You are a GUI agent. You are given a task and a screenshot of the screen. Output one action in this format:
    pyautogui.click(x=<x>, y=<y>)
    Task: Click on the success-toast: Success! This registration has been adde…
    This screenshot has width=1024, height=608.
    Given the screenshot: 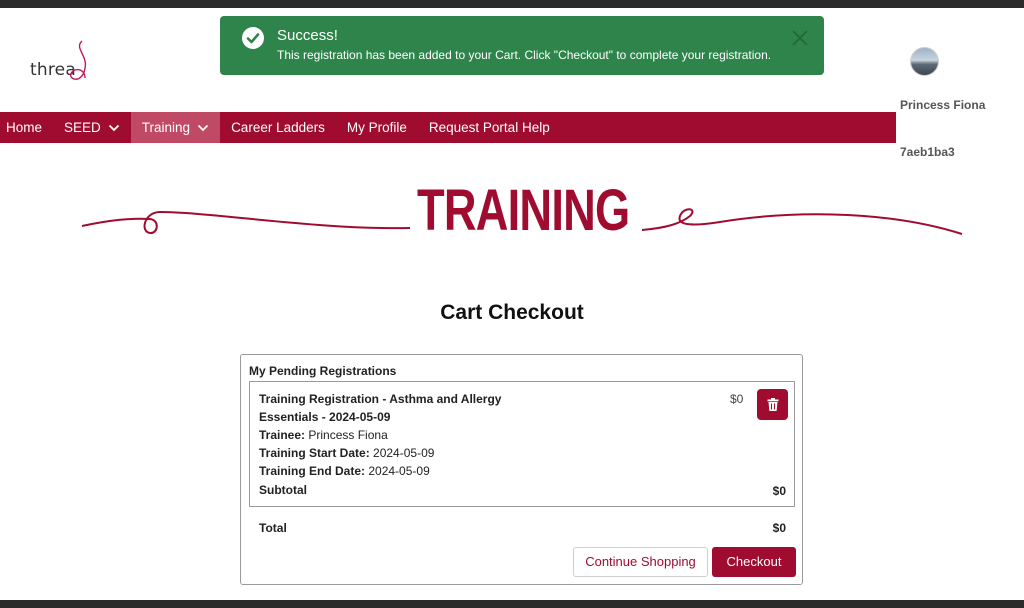 What is the action you would take?
    pyautogui.click(x=522, y=45)
    